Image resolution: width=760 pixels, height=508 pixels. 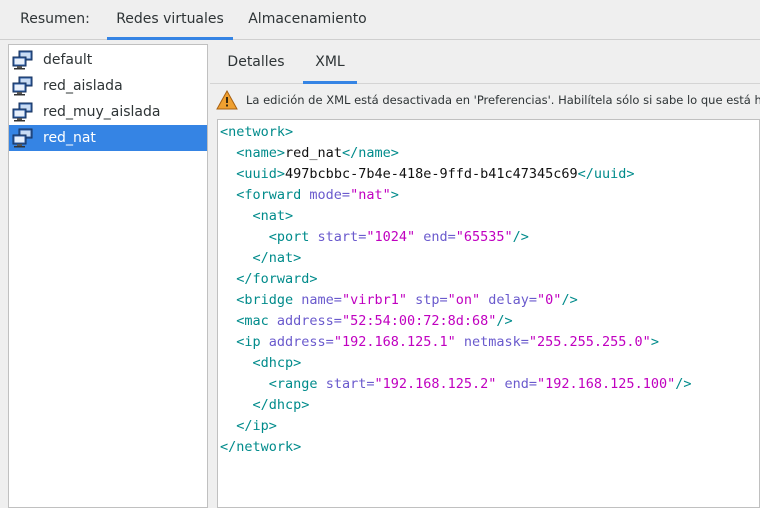 What do you see at coordinates (261, 174) in the screenshot?
I see `xml-tag: <uuid>` at bounding box center [261, 174].